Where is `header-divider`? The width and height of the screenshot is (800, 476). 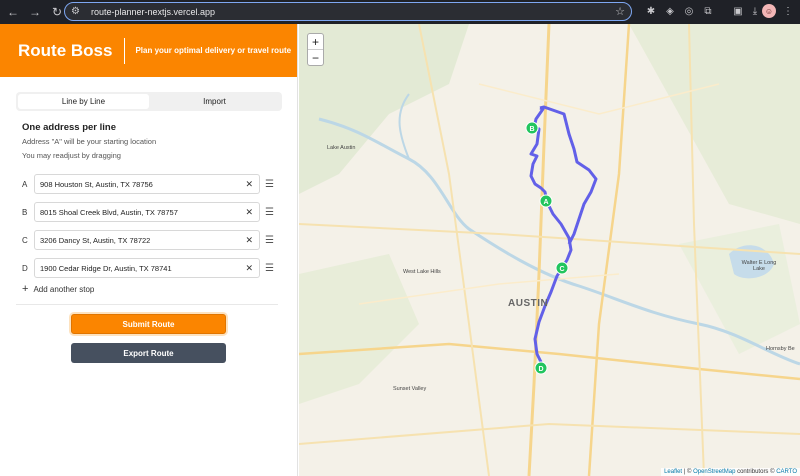 header-divider is located at coordinates (125, 50).